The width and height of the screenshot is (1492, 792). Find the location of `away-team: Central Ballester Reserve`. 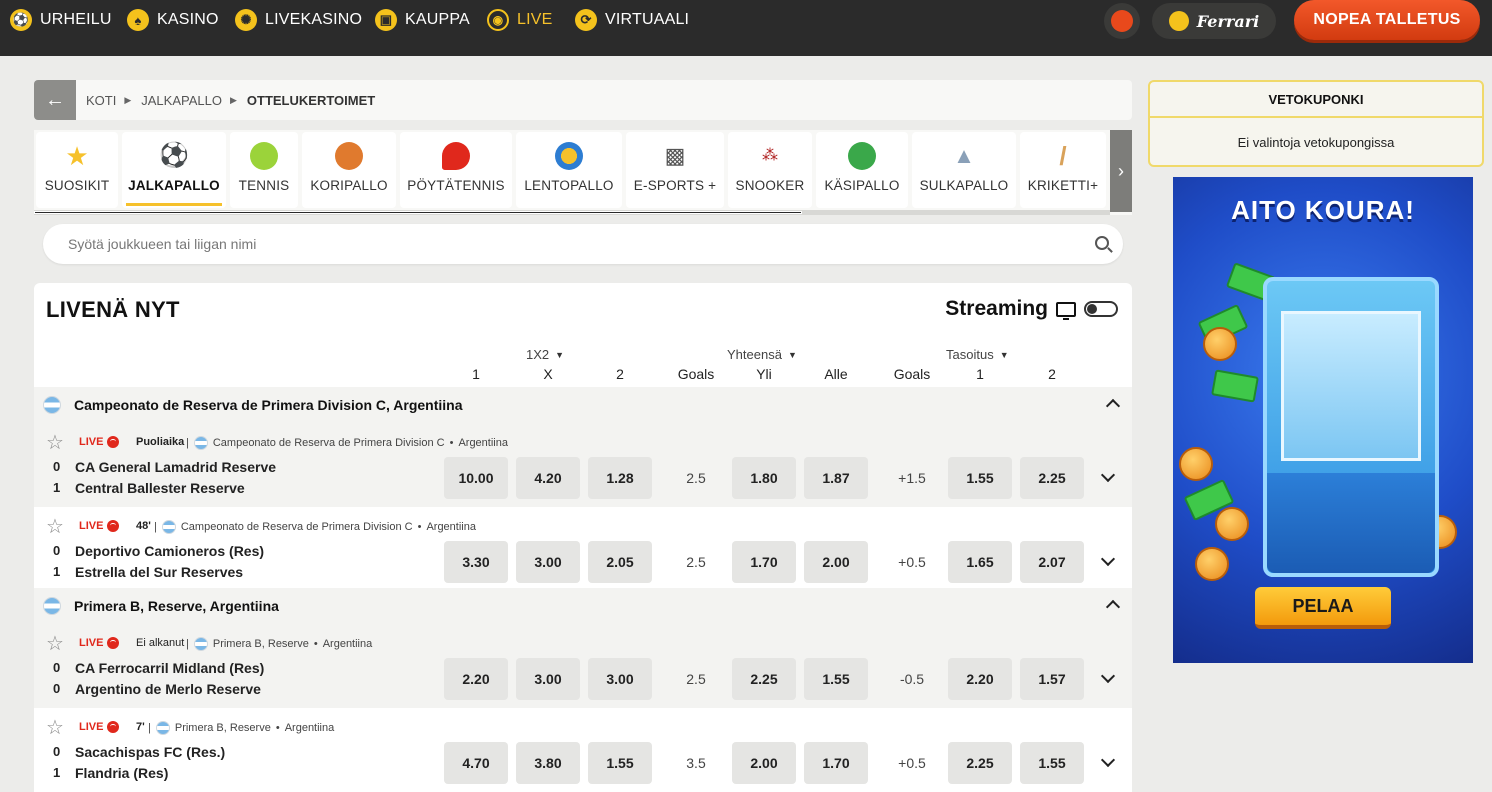

away-team: Central Ballester Reserve is located at coordinates (160, 488).